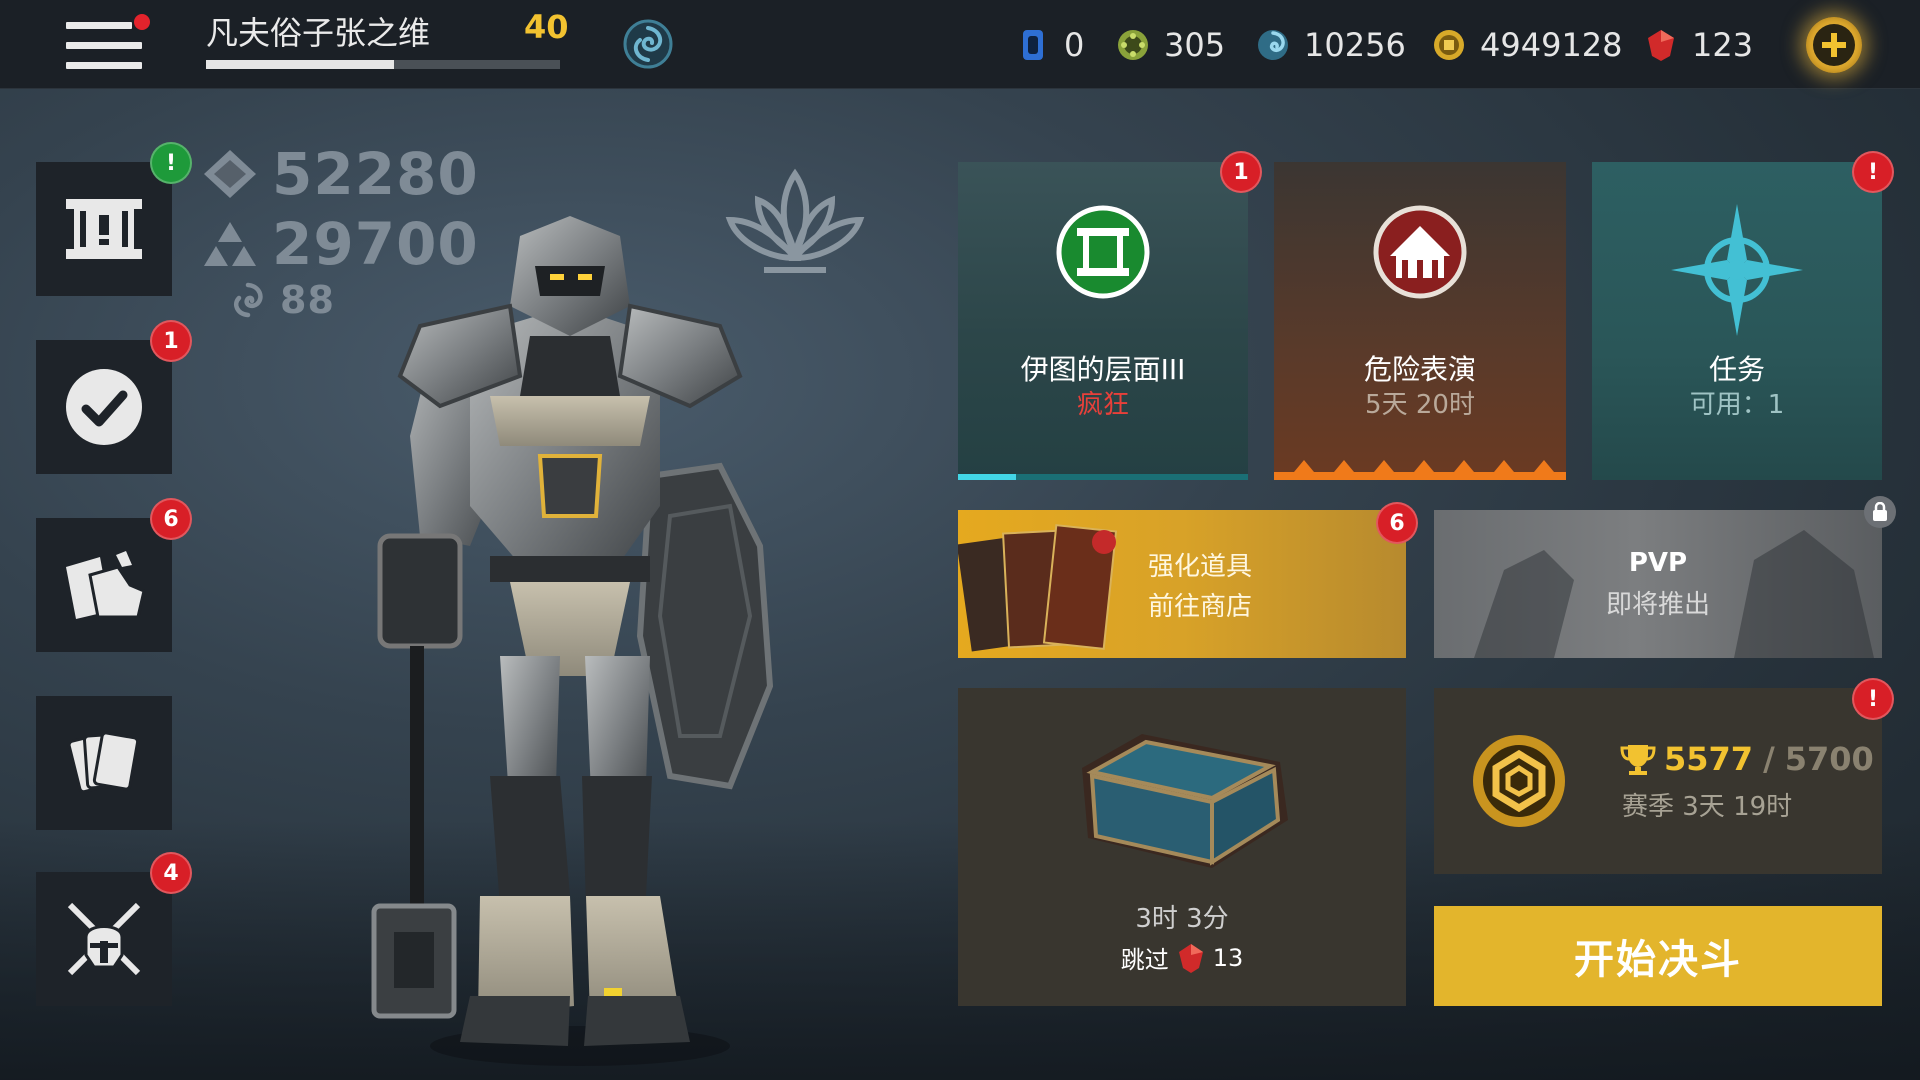  I want to click on sidebar-badge: !, so click(171, 163).